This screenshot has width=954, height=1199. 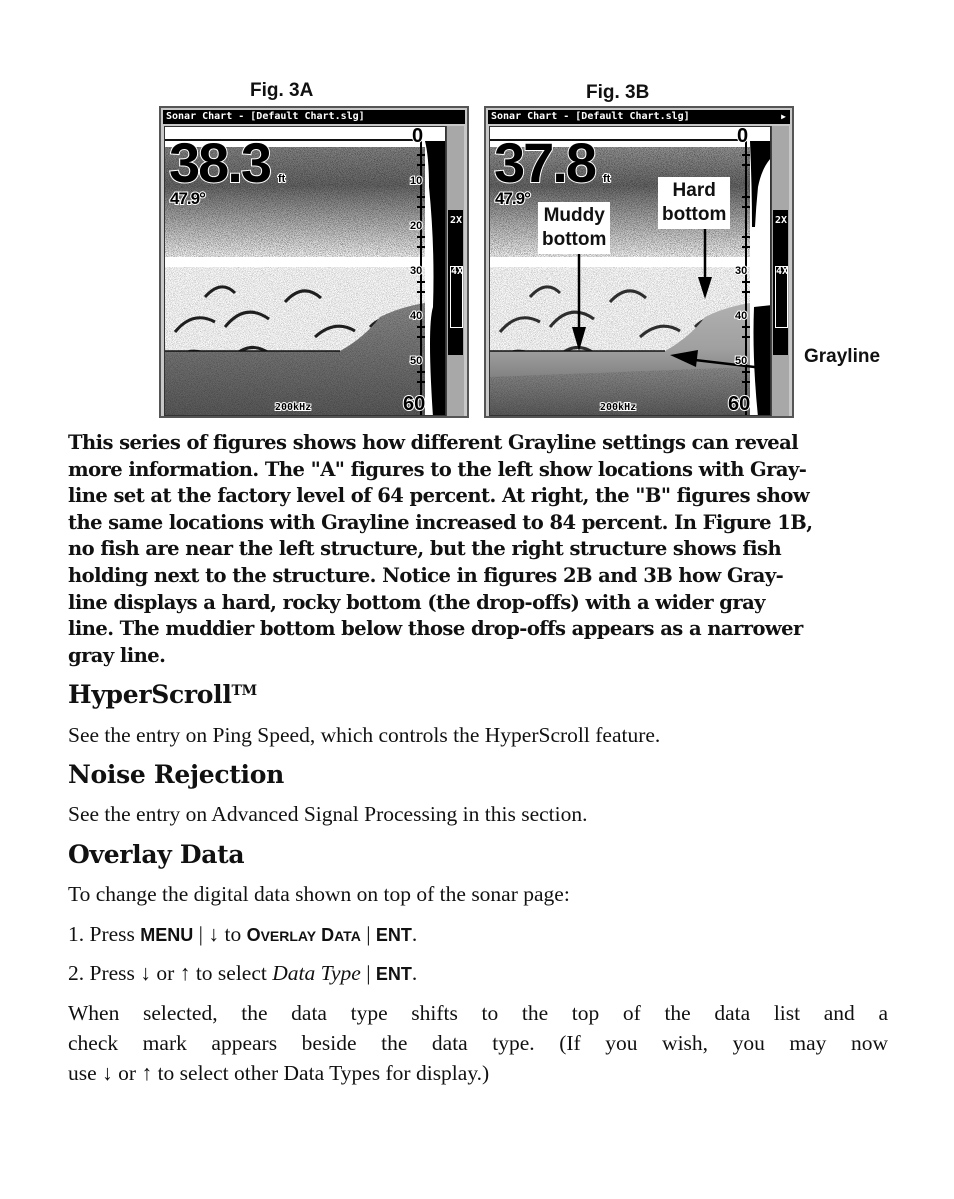 I want to click on heading-hyperscroll: HyperScrollTM, so click(x=162, y=694).